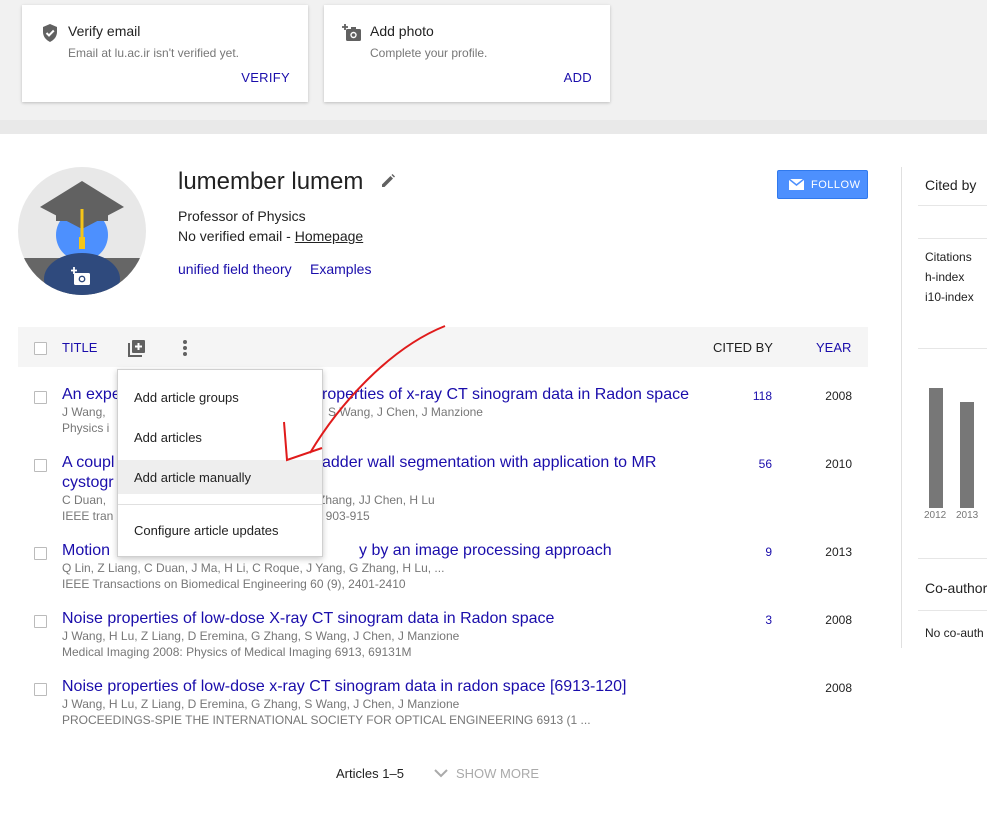 Image resolution: width=987 pixels, height=815 pixels. Describe the element at coordinates (954, 633) in the screenshot. I see `no-coauthors-text: No co-auth` at that location.